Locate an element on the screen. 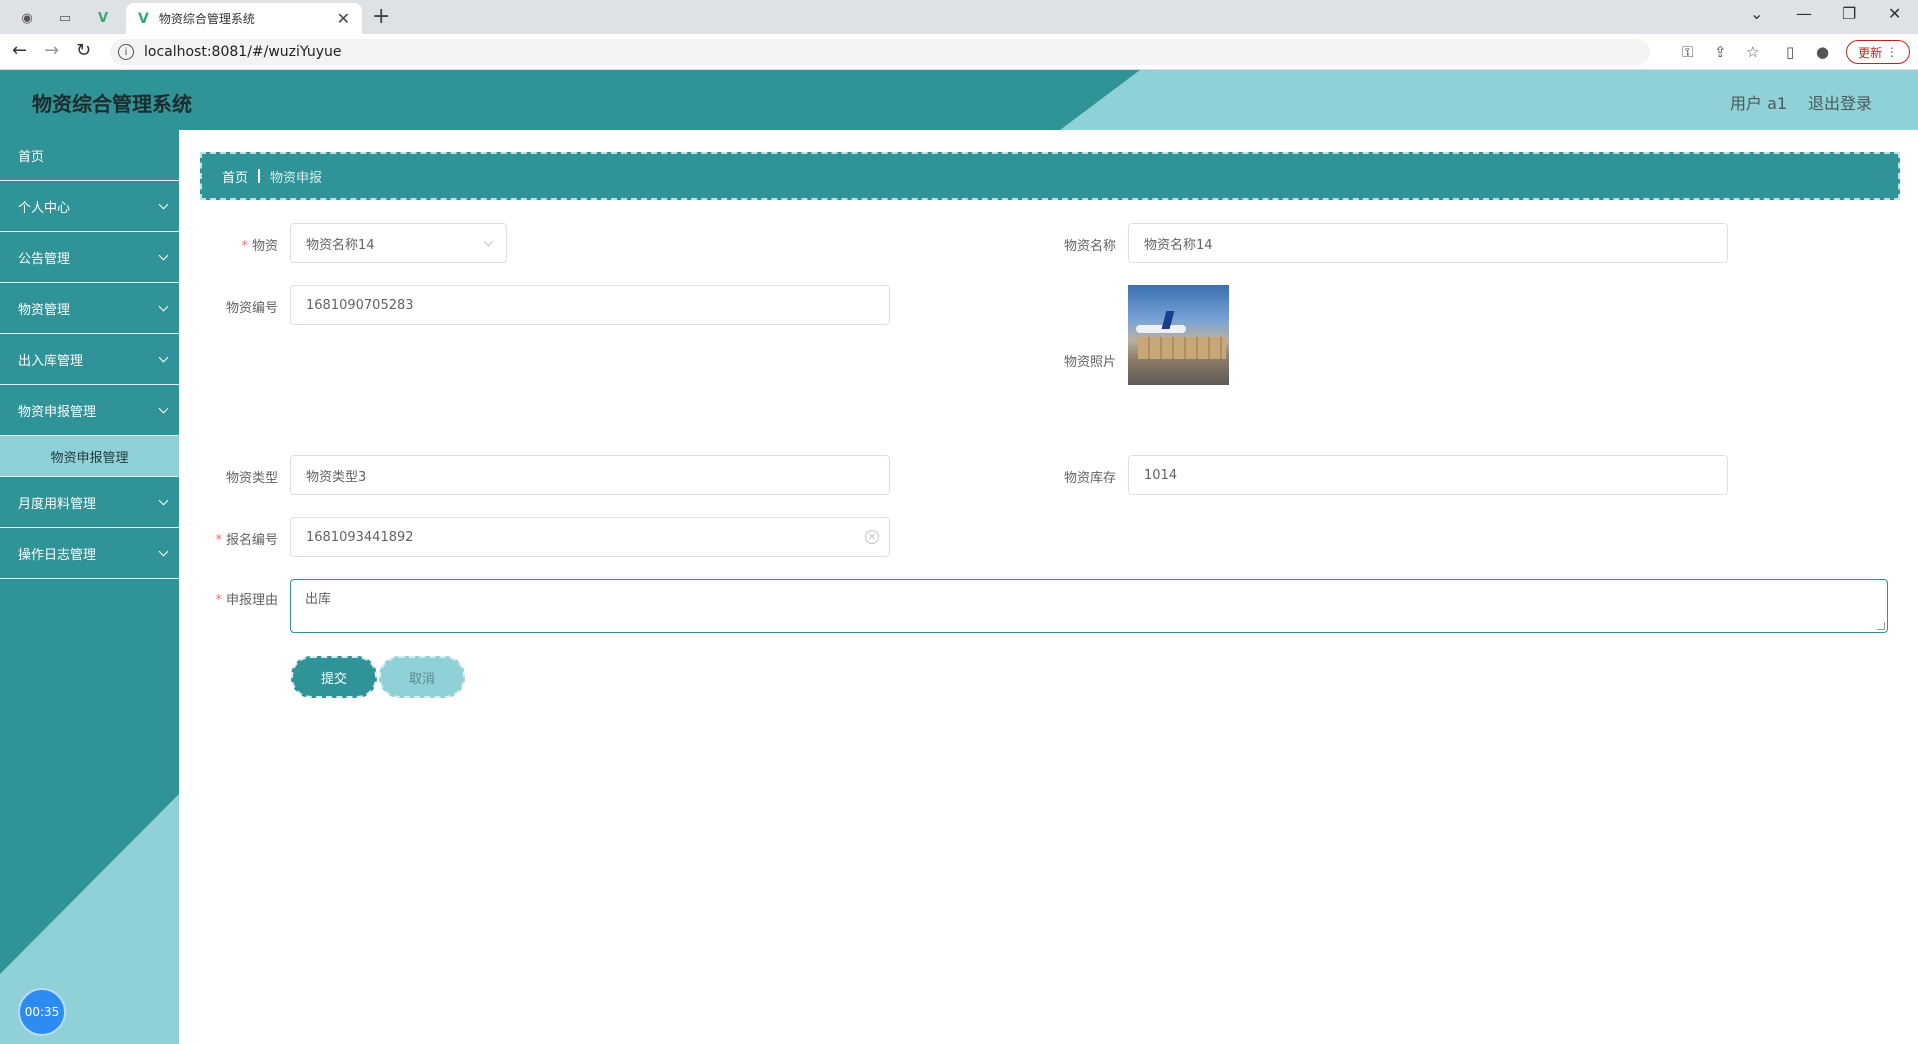 The height and width of the screenshot is (1044, 1918). sidepanel-icon: ▯ is located at coordinates (1790, 52).